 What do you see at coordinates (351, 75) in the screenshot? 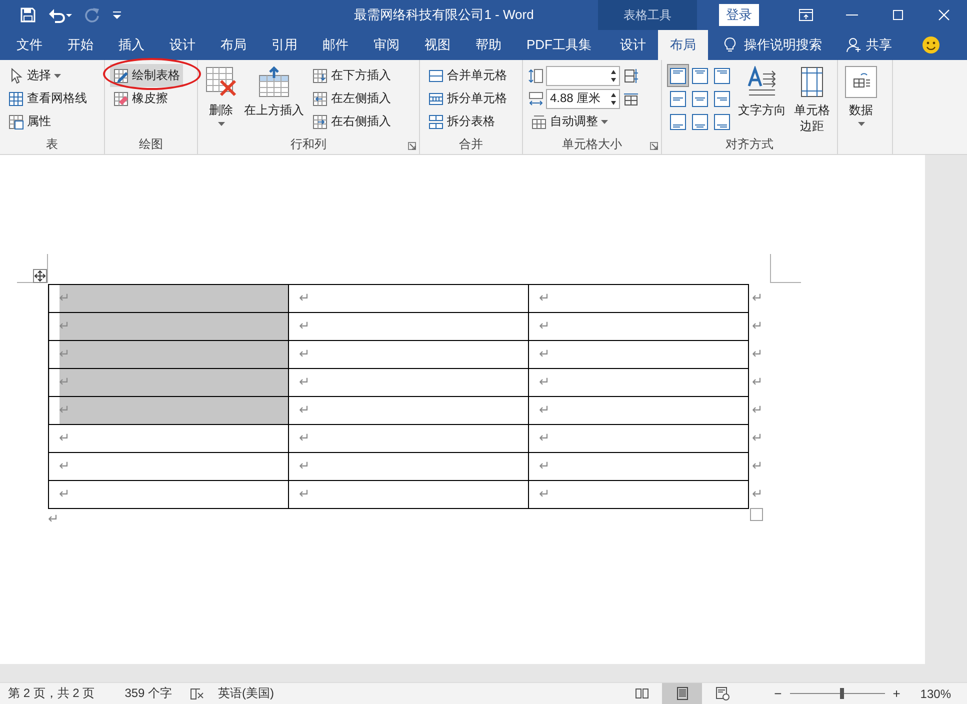
I see `ribbon-button: 在下方插入` at bounding box center [351, 75].